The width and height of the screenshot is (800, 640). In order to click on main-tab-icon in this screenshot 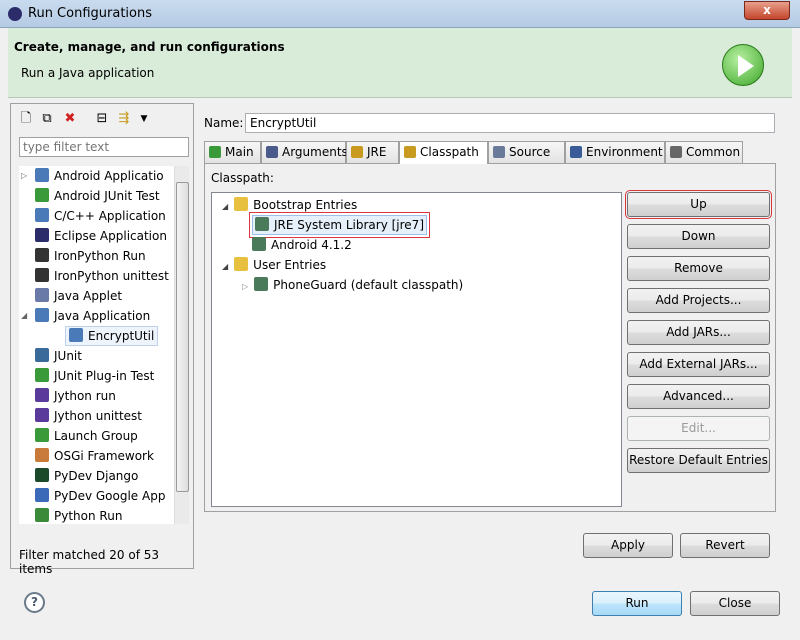, I will do `click(215, 152)`.